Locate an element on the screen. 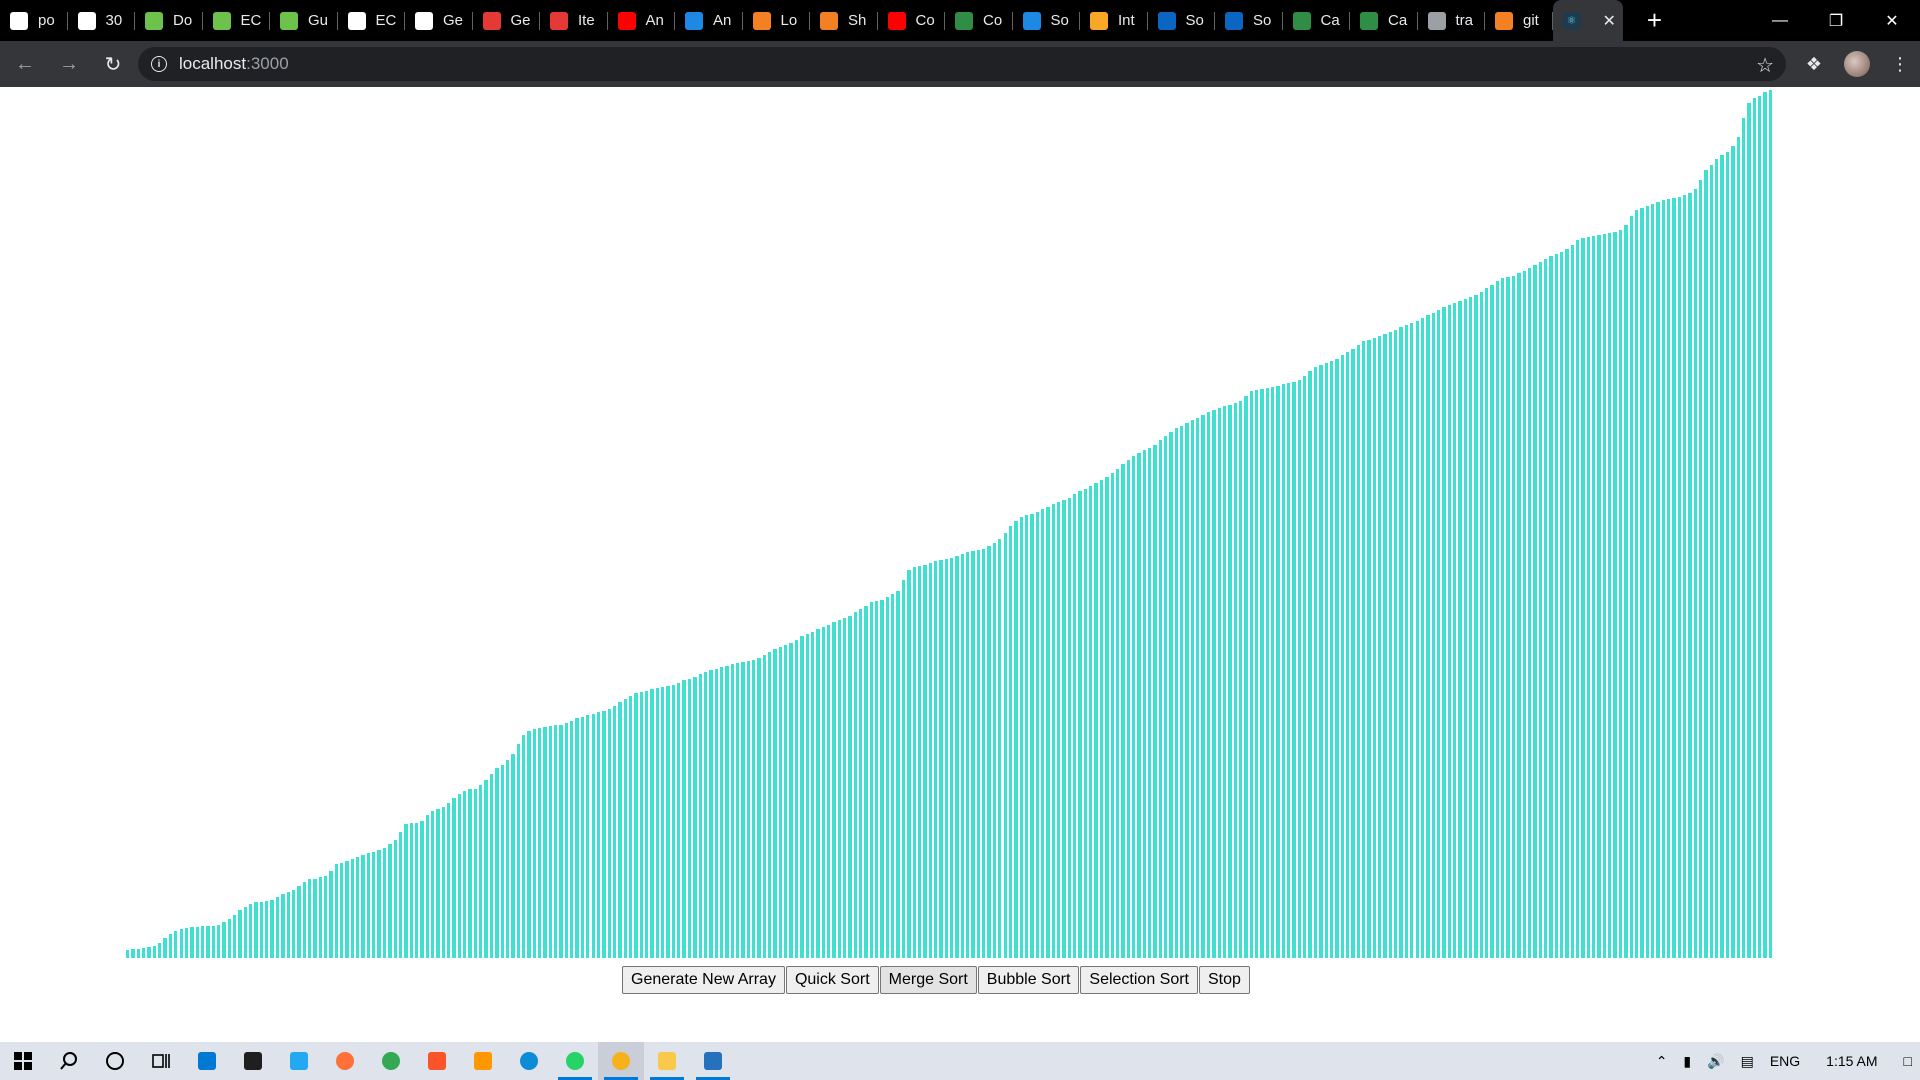  back-icon: ← is located at coordinates (25, 64).